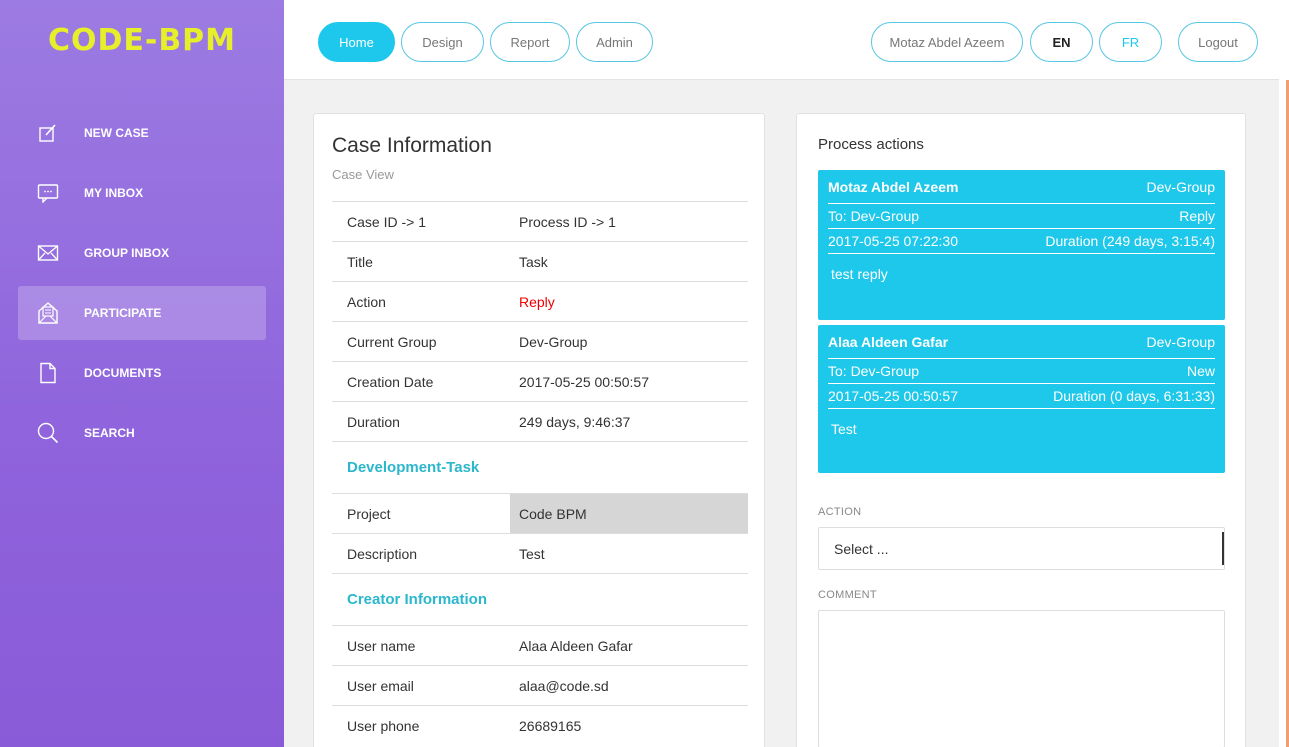 Image resolution: width=1289 pixels, height=747 pixels. I want to click on table-row: Project Code BPM, so click(540, 513).